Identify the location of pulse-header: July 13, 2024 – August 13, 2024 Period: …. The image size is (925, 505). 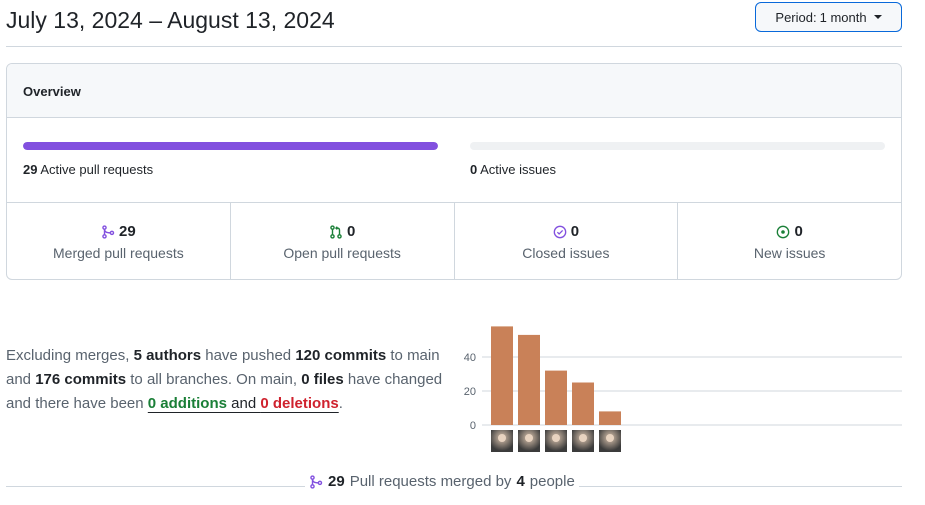
(454, 23).